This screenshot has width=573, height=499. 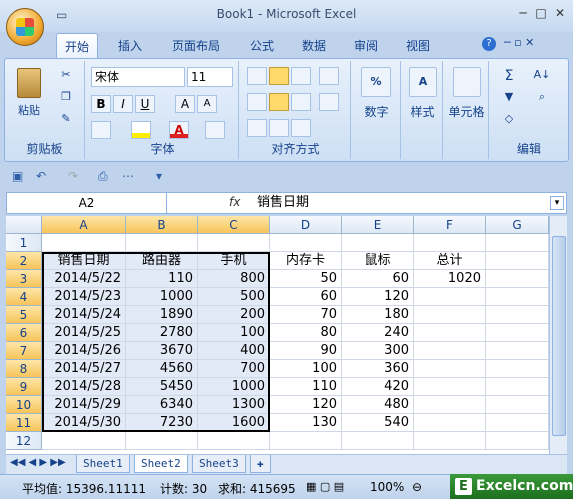 I want to click on align-left-icon, so click(x=257, y=102).